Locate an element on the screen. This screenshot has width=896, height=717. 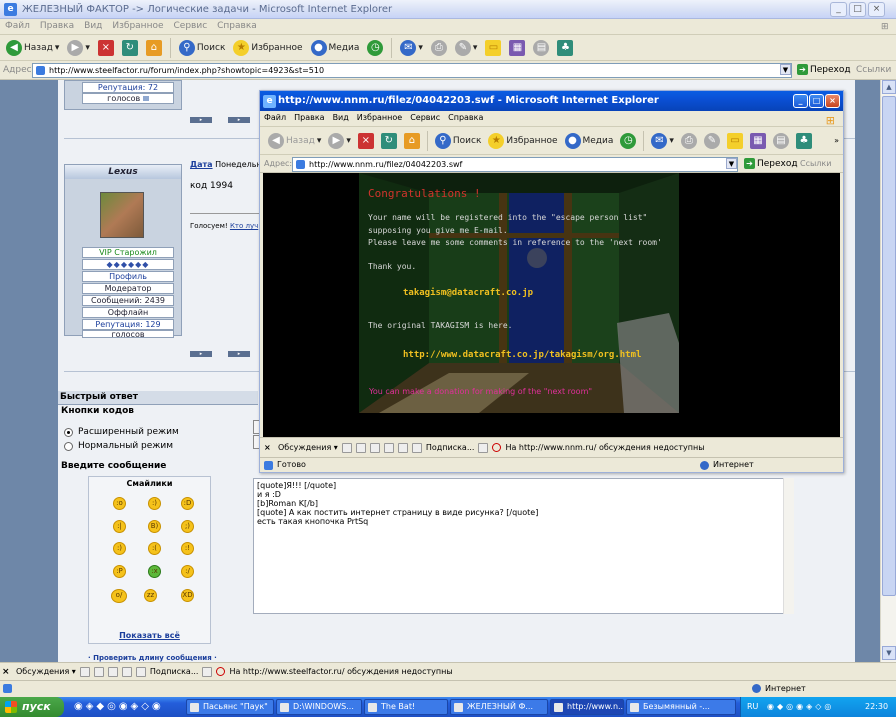
popup-research-button: ▤ is located at coordinates (781, 141).